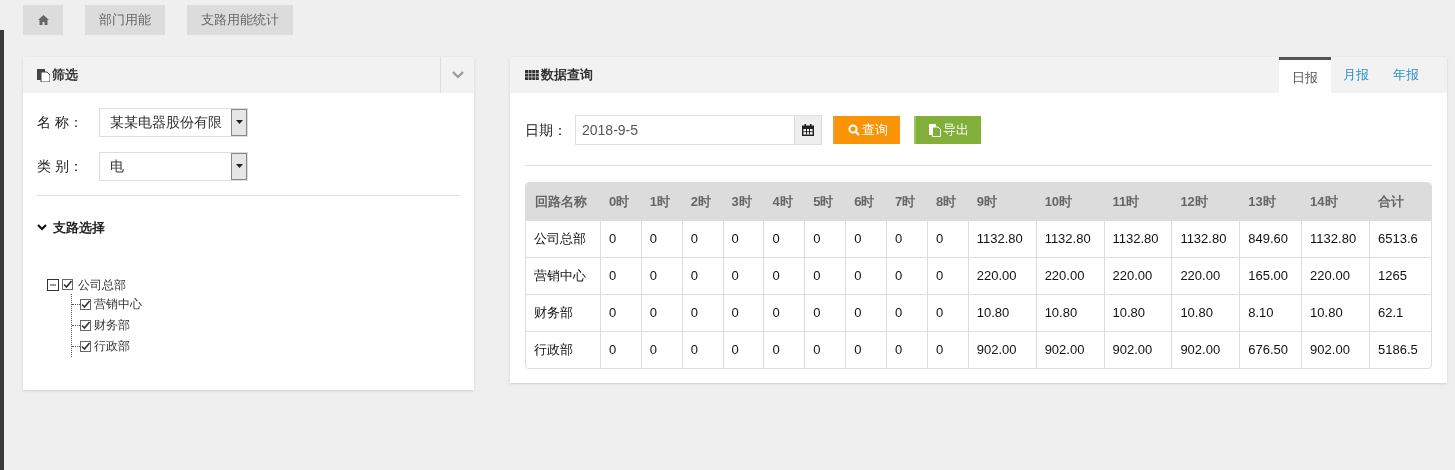 The width and height of the screenshot is (1455, 470). I want to click on tree-item: 公司总部, so click(102, 284).